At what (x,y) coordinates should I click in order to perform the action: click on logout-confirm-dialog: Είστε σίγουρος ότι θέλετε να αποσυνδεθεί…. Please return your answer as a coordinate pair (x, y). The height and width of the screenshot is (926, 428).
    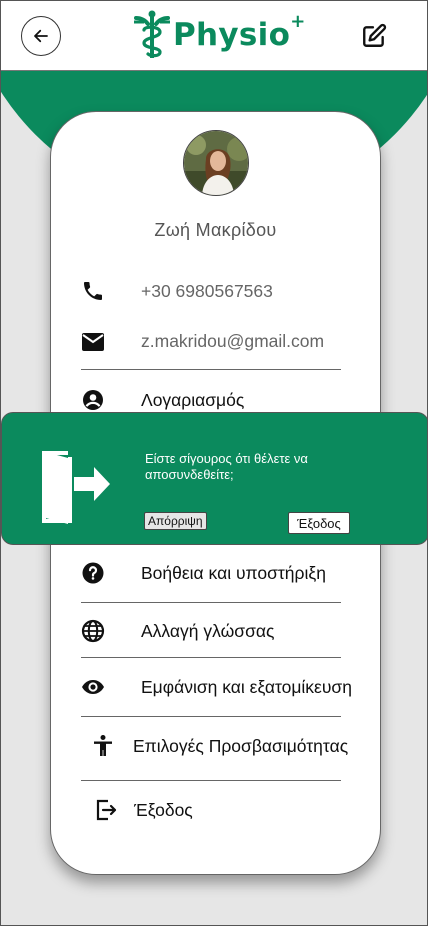
    Looking at the image, I should click on (214, 478).